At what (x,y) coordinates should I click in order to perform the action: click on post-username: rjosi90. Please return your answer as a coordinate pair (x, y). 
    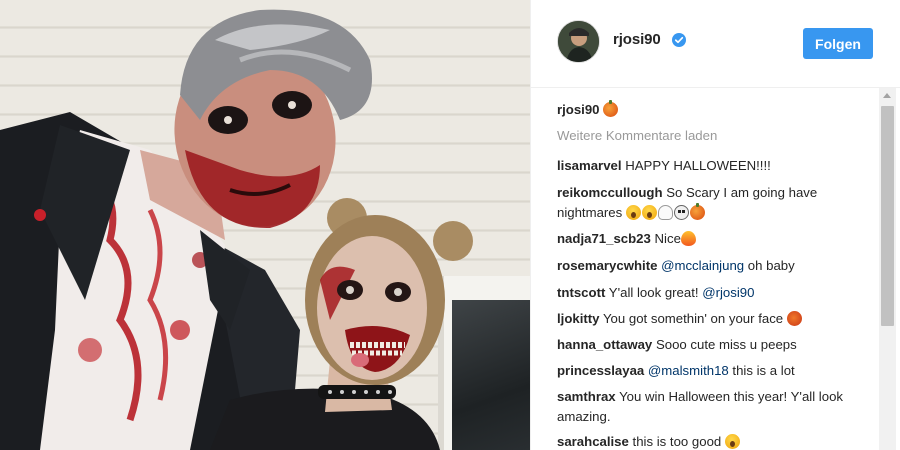
    Looking at the image, I should click on (637, 39).